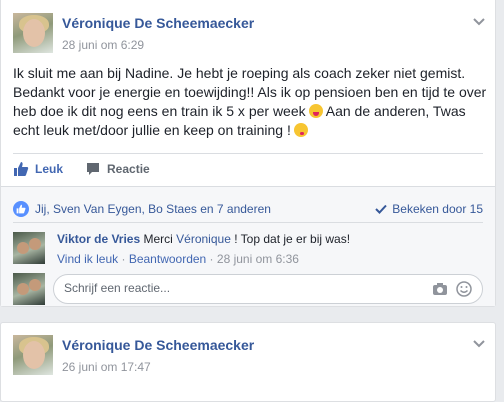 This screenshot has width=504, height=402. Describe the element at coordinates (106, 367) in the screenshot. I see `post-timestamp: 26 juni om 17:47` at that location.